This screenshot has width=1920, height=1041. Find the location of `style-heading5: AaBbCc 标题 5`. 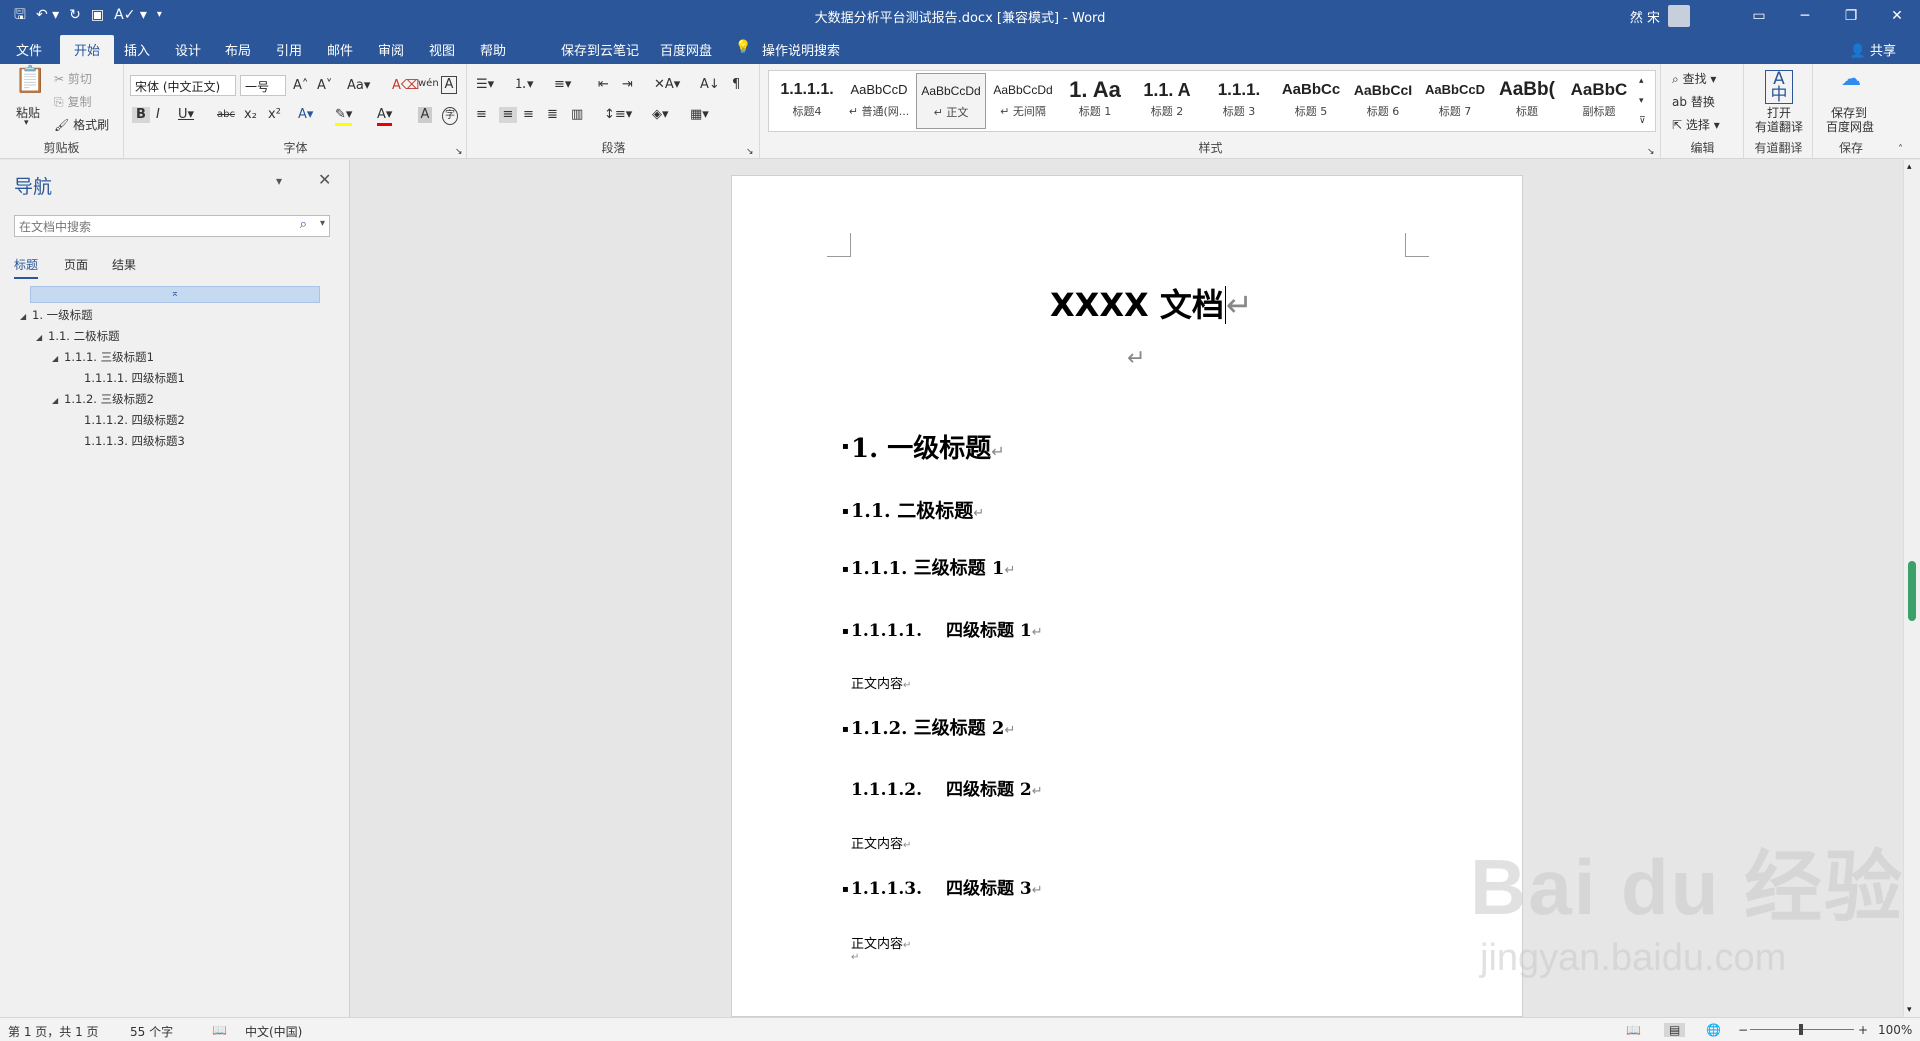

style-heading5: AaBbCc 标题 5 is located at coordinates (1311, 101).